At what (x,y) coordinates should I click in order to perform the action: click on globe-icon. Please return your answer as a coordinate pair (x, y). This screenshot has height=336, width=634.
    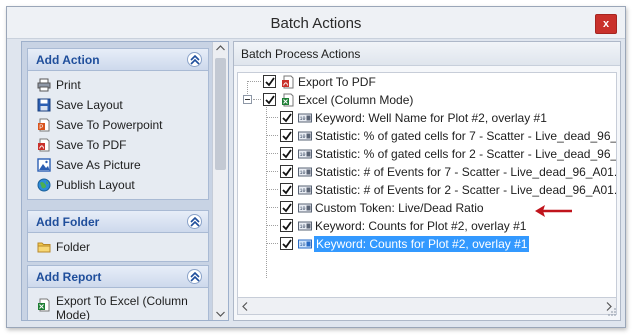
    Looking at the image, I should click on (44, 185).